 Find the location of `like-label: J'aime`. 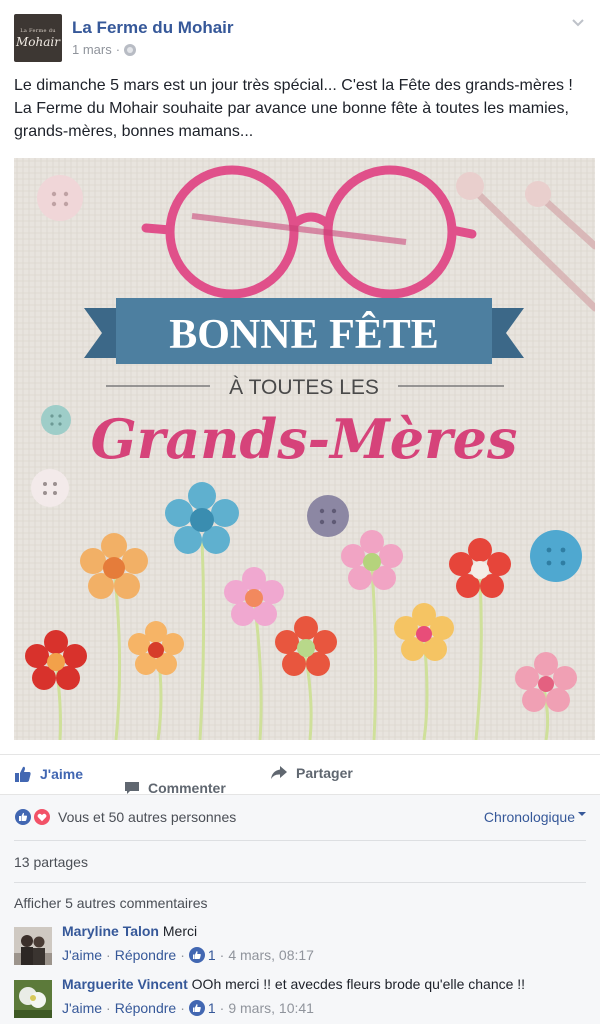

like-label: J'aime is located at coordinates (62, 774).